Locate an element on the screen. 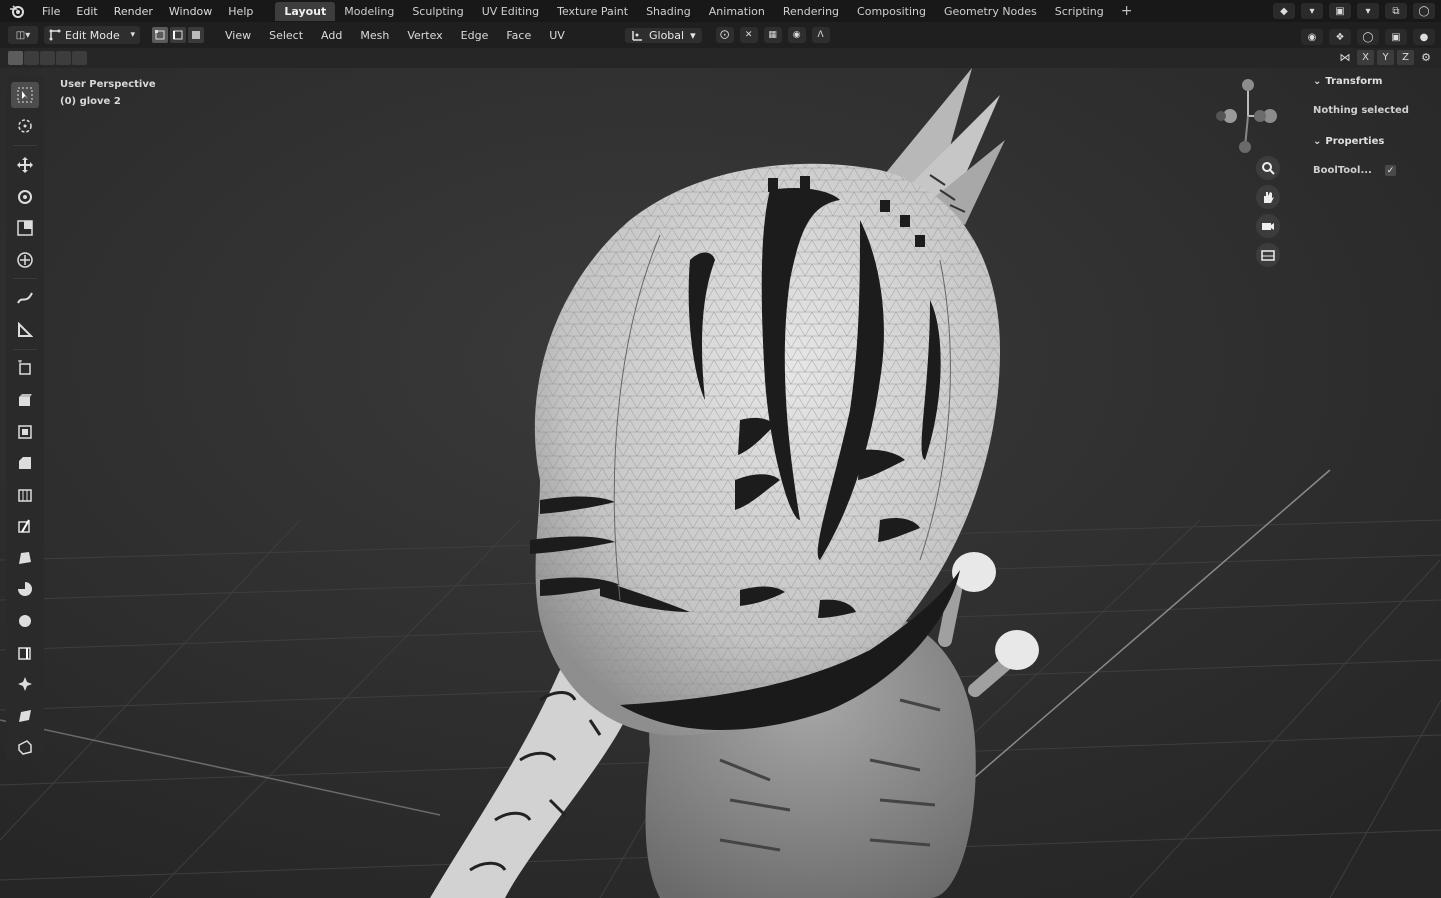 This screenshot has width=1441, height=898. edge-select-icon is located at coordinates (178, 35).